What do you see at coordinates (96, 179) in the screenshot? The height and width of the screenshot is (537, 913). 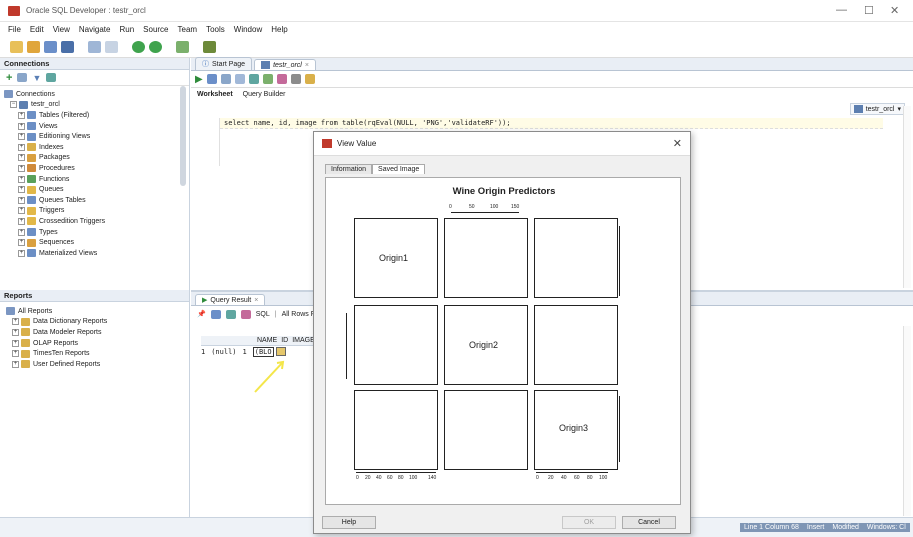 I see `tree-item: + Functions` at bounding box center [96, 179].